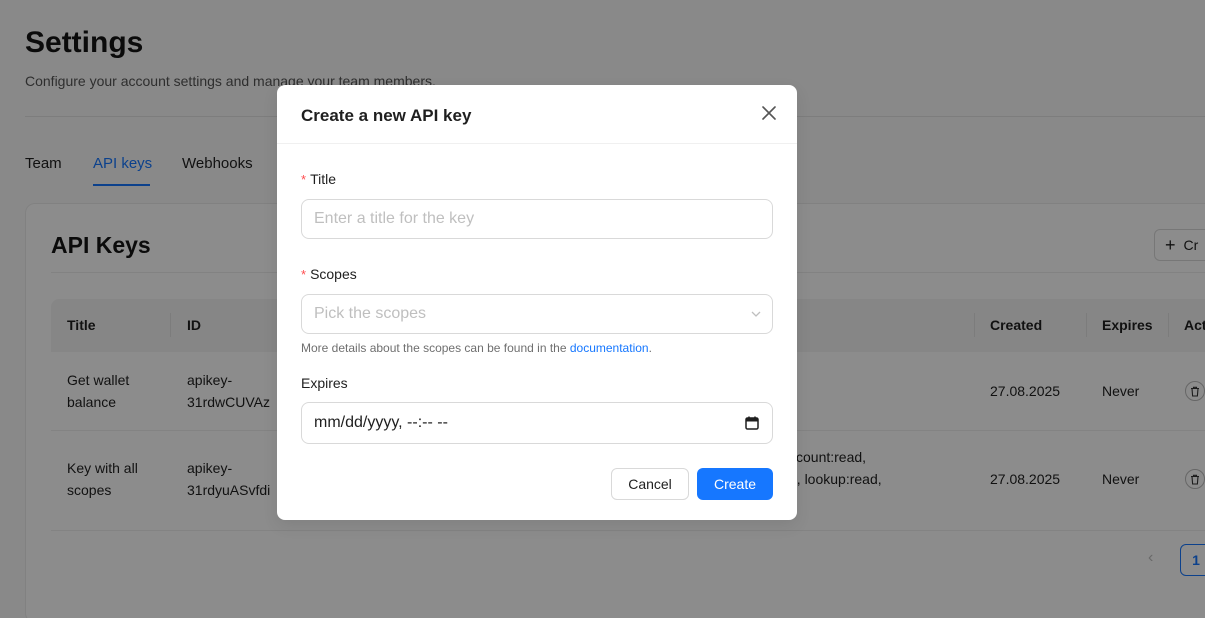 The width and height of the screenshot is (1205, 618). I want to click on scopes-label-text: Scopes, so click(333, 274).